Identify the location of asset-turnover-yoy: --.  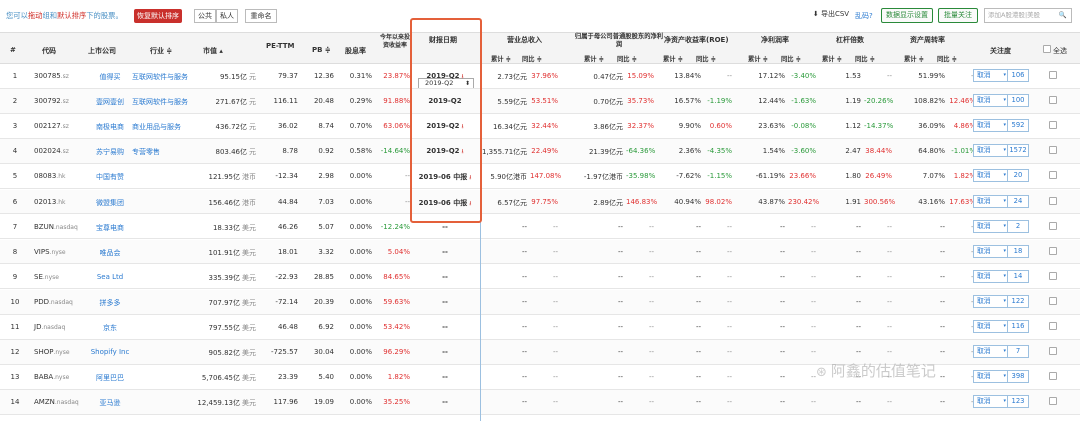
(962, 252).